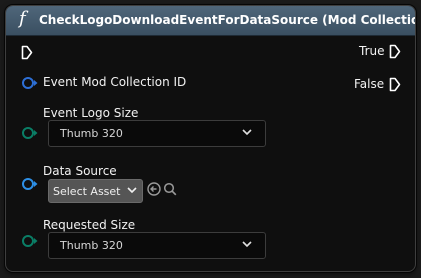 This screenshot has width=421, height=278. I want to click on select-asset-dropdown: Select Asset, so click(95, 191).